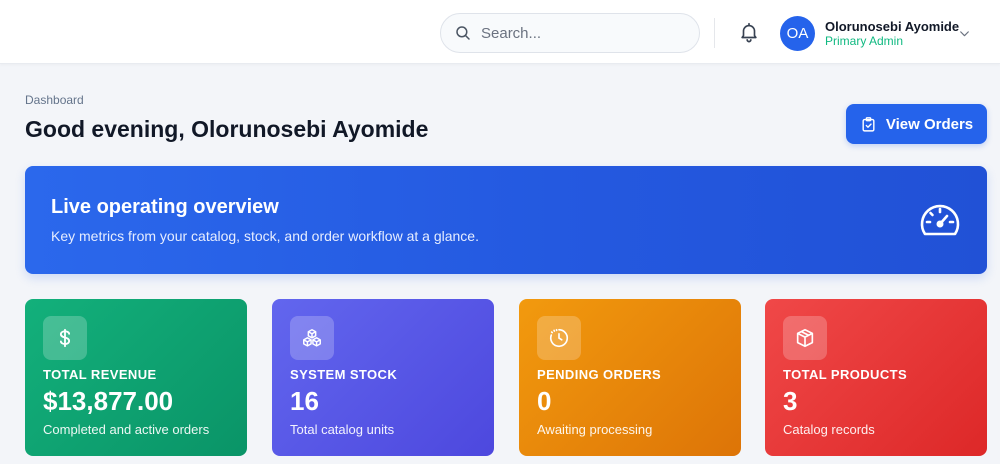 The height and width of the screenshot is (464, 1000). I want to click on breadcrumb: Dashboard, so click(54, 100).